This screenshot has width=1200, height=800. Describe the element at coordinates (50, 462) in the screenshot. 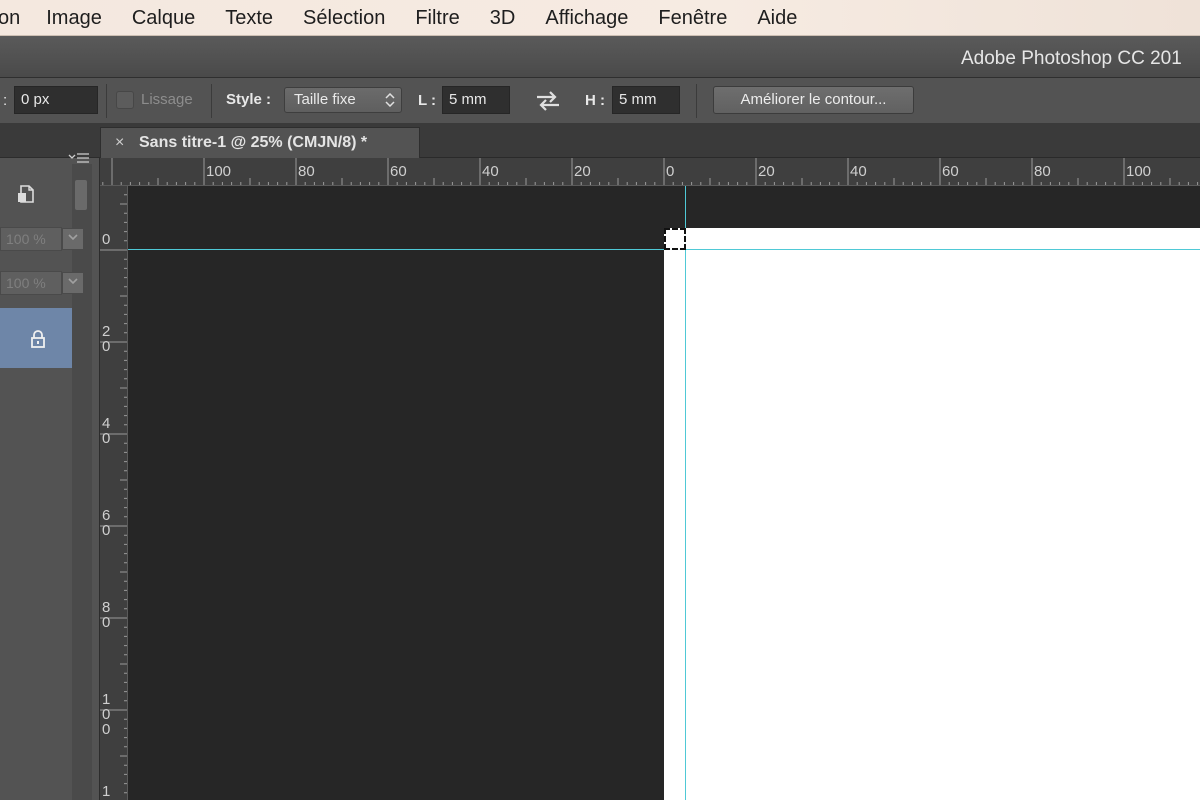

I see `layers-panel: 100 % 100 %` at that location.